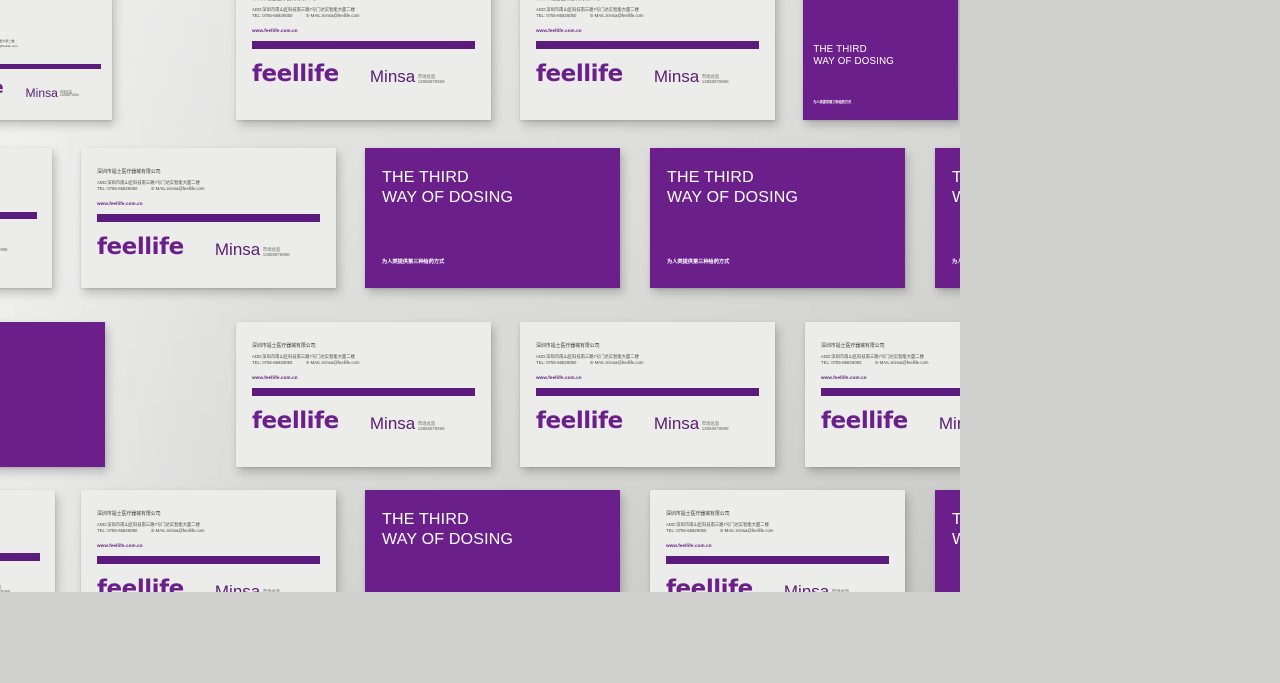 The height and width of the screenshot is (683, 1280). What do you see at coordinates (480, 637) in the screenshot?
I see `floor-surface` at bounding box center [480, 637].